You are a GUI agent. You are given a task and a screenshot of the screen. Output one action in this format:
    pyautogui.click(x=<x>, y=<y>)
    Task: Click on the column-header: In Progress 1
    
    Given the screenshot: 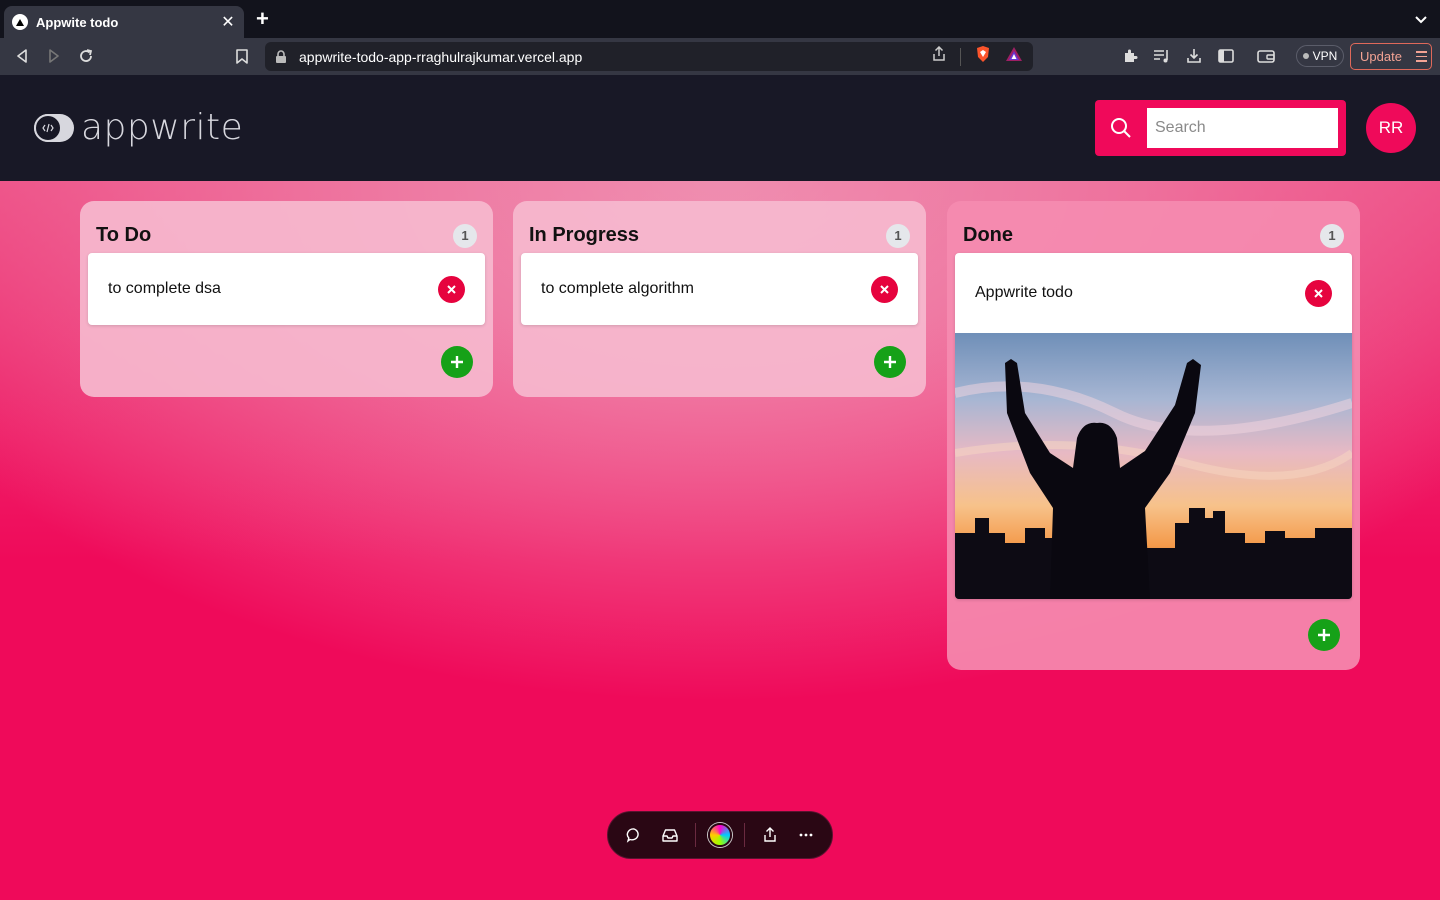 What is the action you would take?
    pyautogui.click(x=719, y=227)
    